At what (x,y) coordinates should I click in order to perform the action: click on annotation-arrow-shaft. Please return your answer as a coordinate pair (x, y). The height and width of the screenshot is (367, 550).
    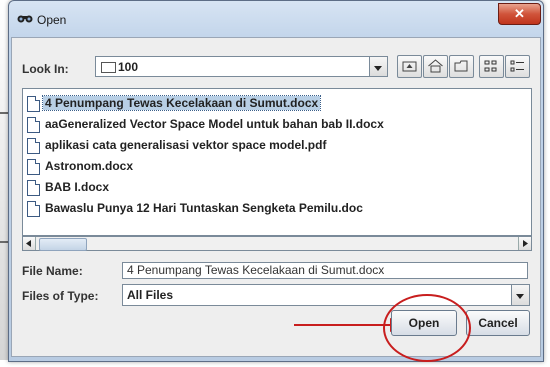
    Looking at the image, I should click on (344, 325).